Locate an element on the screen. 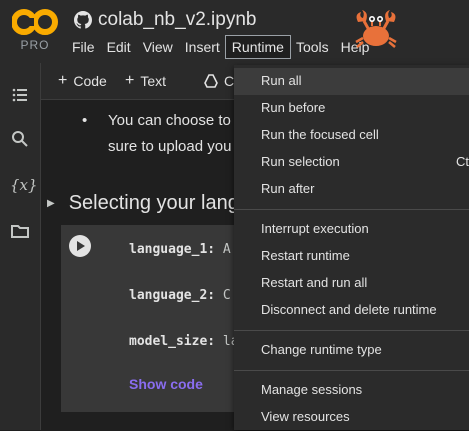 This screenshot has height=431, width=469. crab-icon is located at coordinates (376, 29).